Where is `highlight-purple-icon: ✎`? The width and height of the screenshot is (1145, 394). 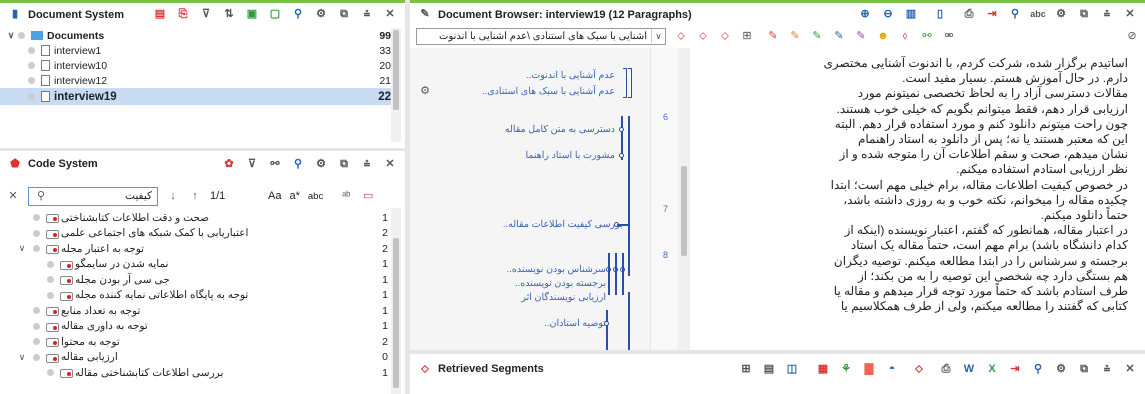 highlight-purple-icon: ✎ is located at coordinates (861, 36).